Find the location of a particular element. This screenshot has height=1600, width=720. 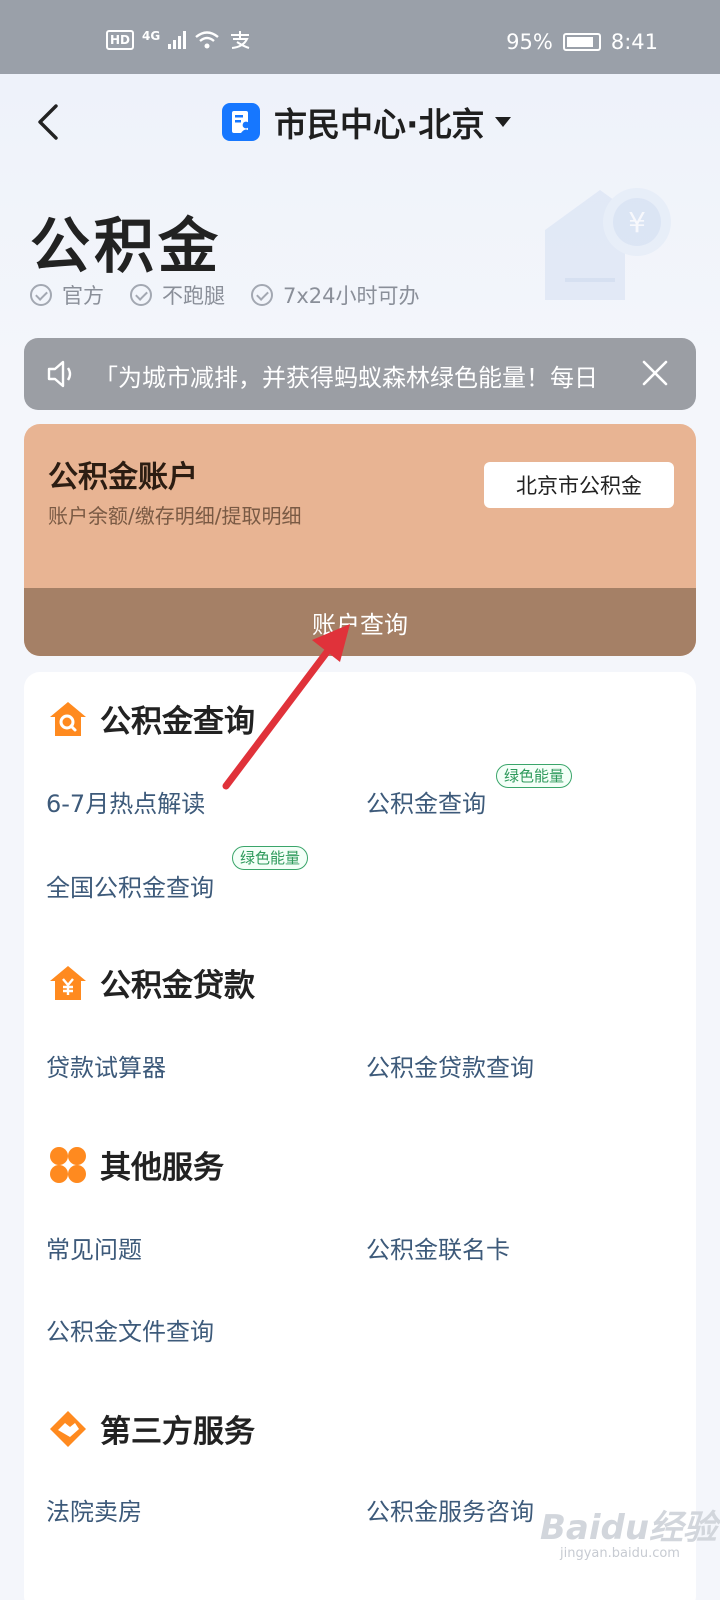

battery-percent: 95% is located at coordinates (529, 42).